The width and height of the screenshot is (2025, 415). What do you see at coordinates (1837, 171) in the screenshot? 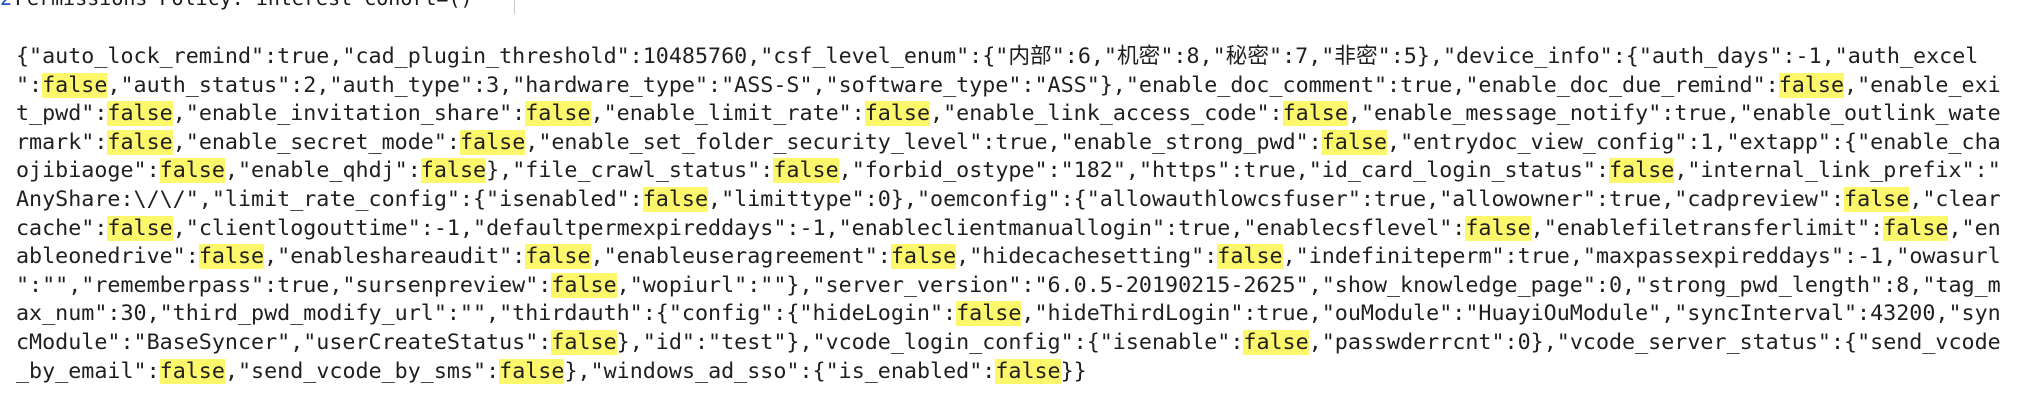
I see `json-text: ,"internal_link_prefix":"` at bounding box center [1837, 171].